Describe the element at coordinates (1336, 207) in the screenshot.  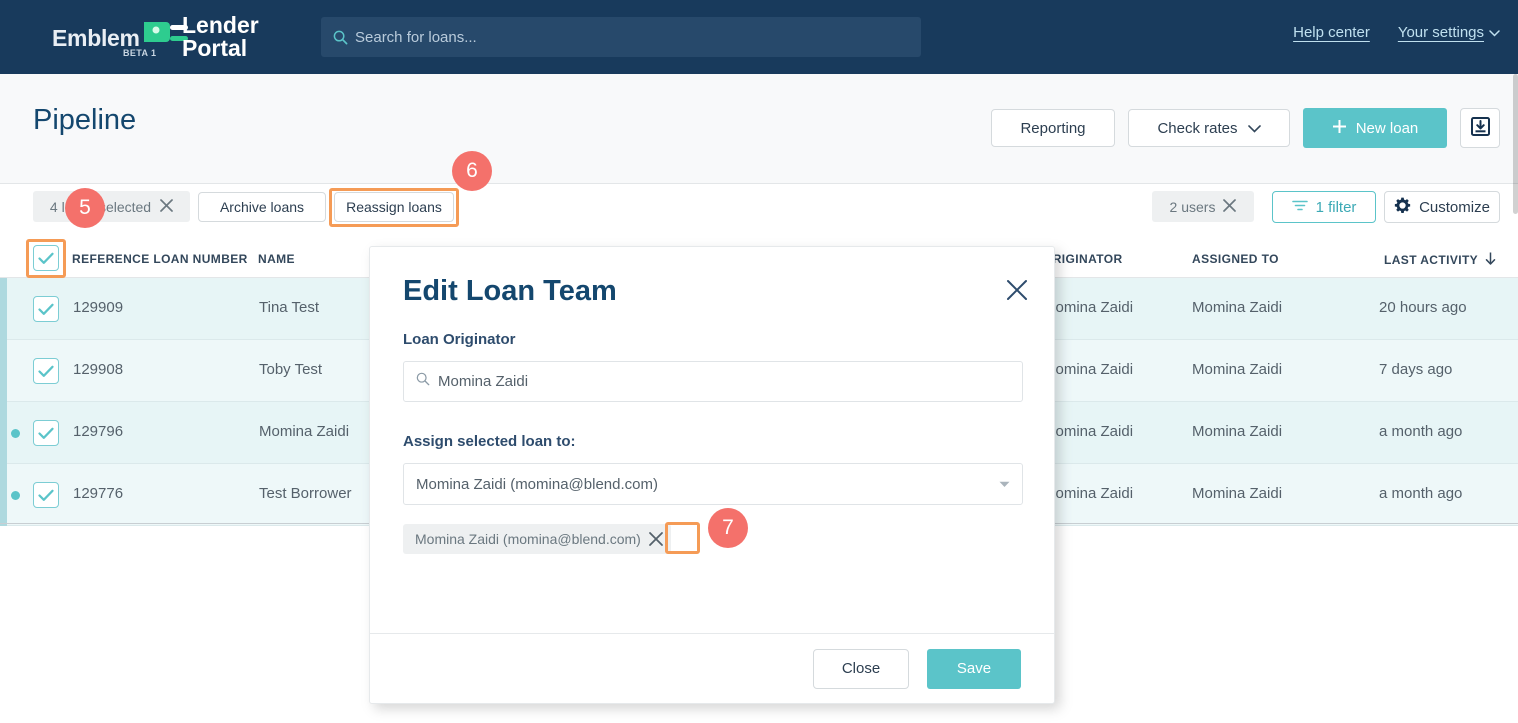
I see `filter-label: 1 filter` at that location.